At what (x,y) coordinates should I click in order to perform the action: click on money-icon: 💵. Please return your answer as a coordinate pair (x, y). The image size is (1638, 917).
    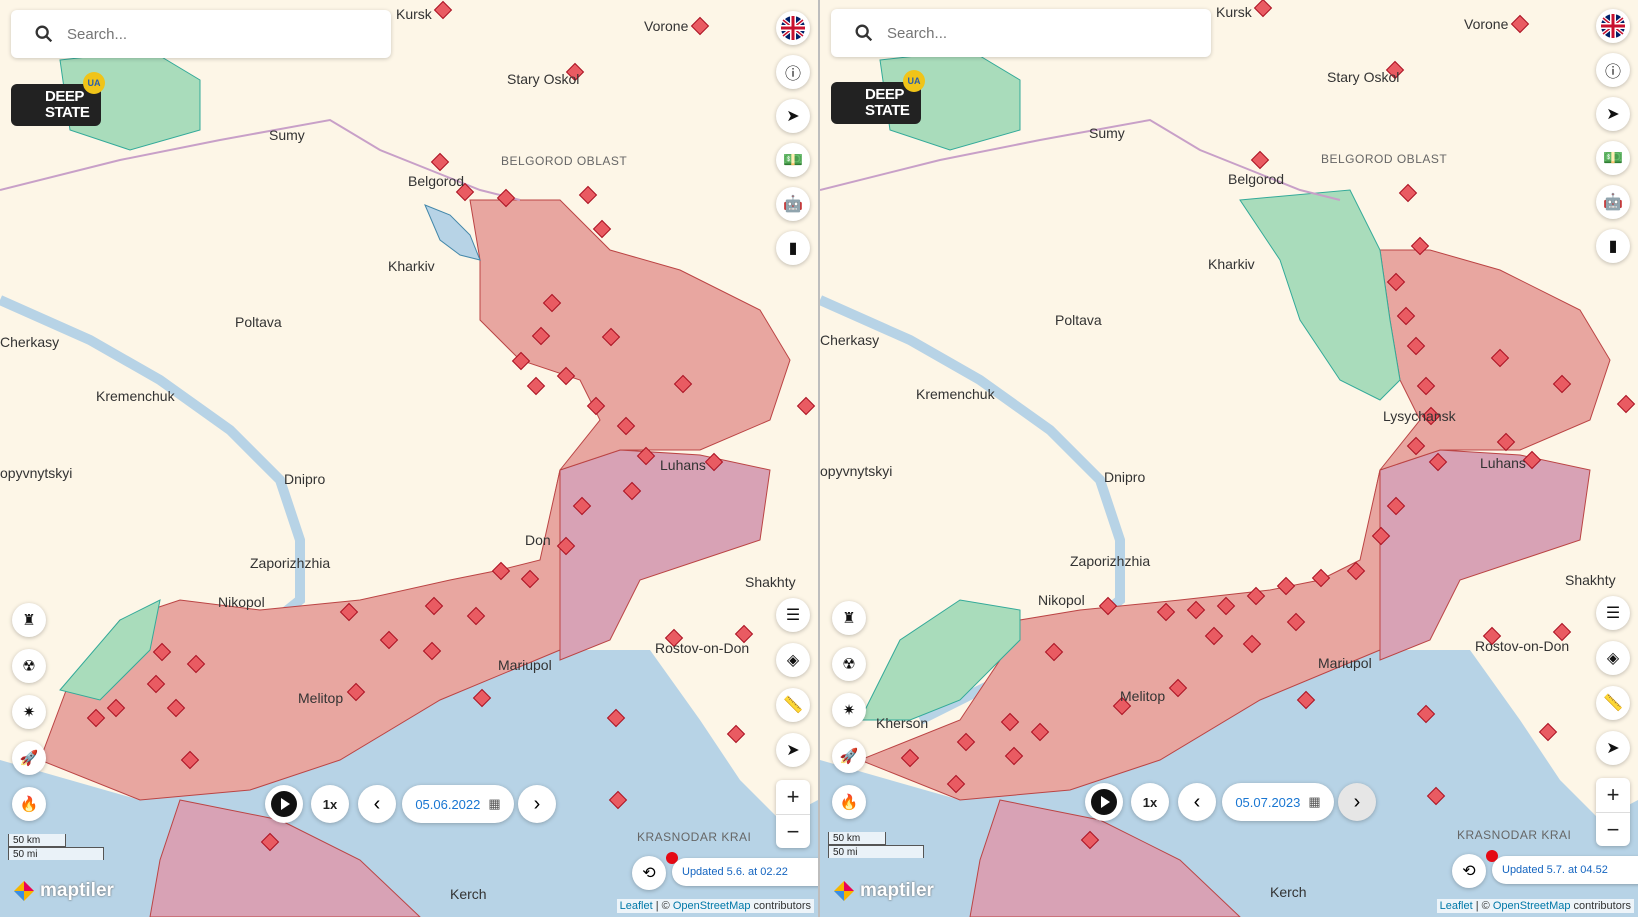
    Looking at the image, I should click on (1613, 158).